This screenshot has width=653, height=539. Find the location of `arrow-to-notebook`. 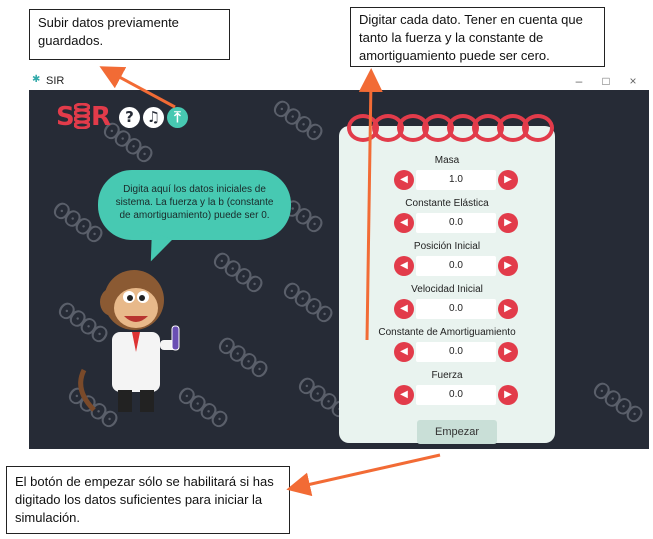

arrow-to-notebook is located at coordinates (370, 204).